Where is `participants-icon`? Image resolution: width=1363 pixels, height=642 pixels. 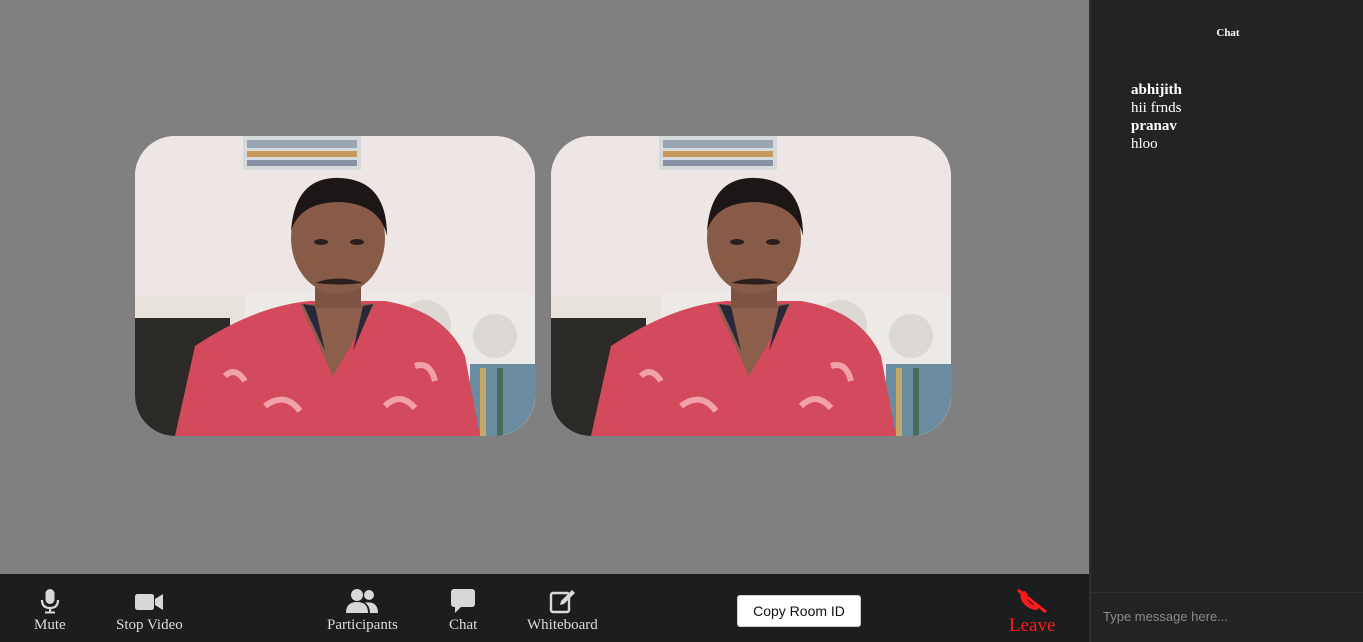 participants-icon is located at coordinates (362, 601).